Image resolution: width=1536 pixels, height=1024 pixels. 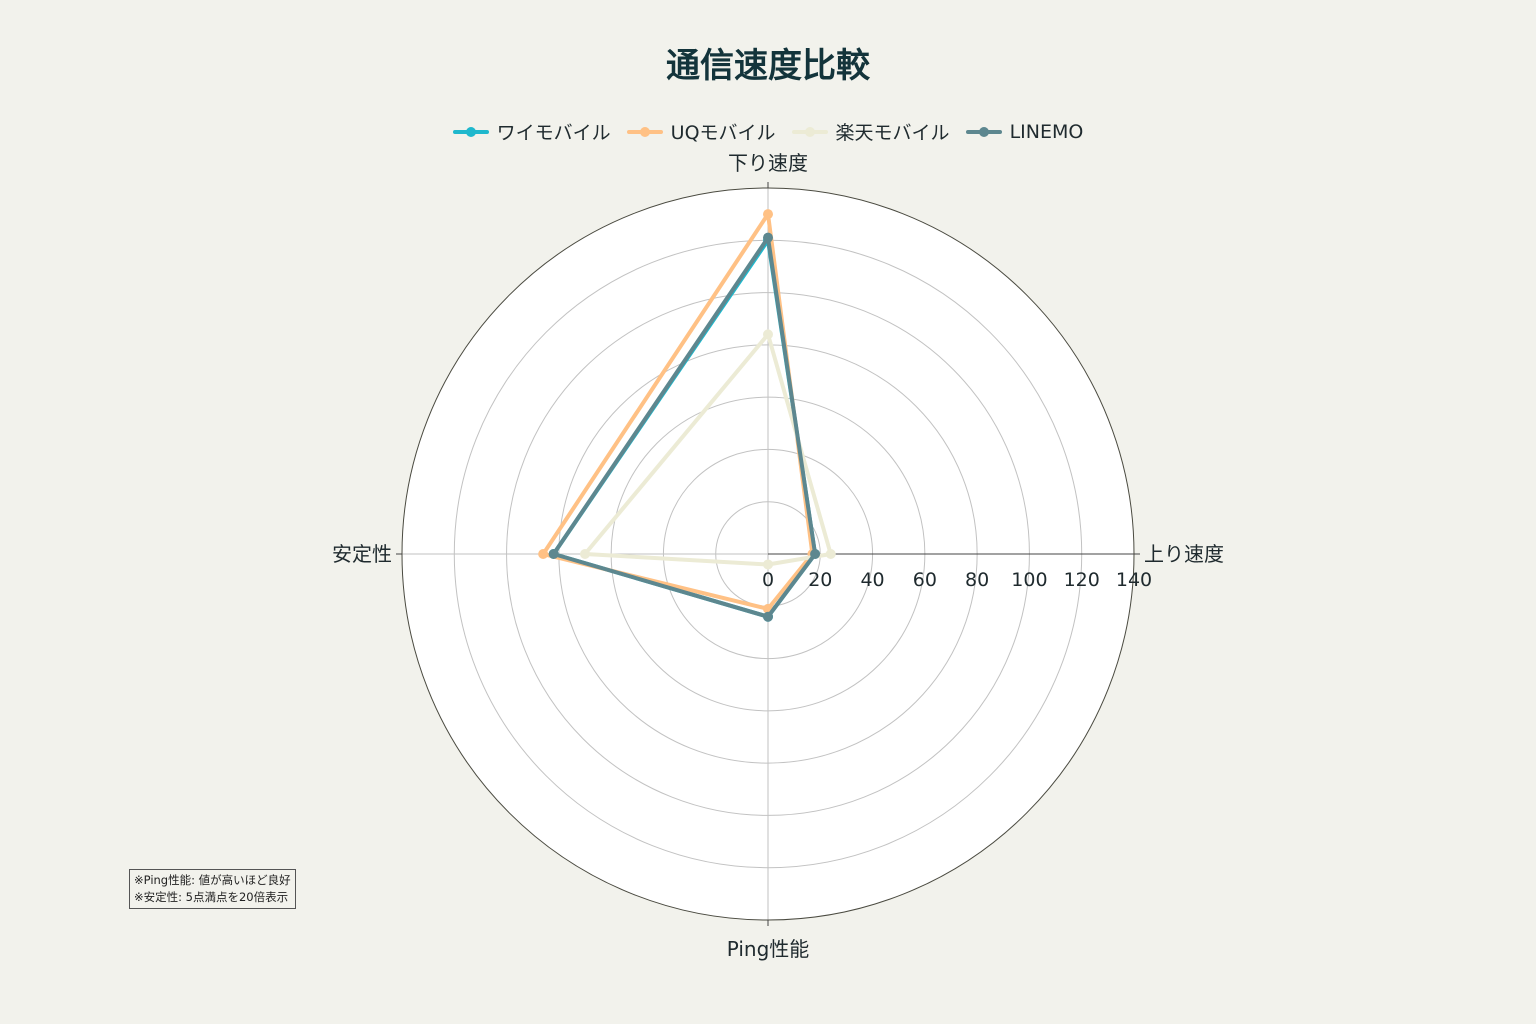 What do you see at coordinates (925, 580) in the screenshot?
I see `radial-tick-label: 60` at bounding box center [925, 580].